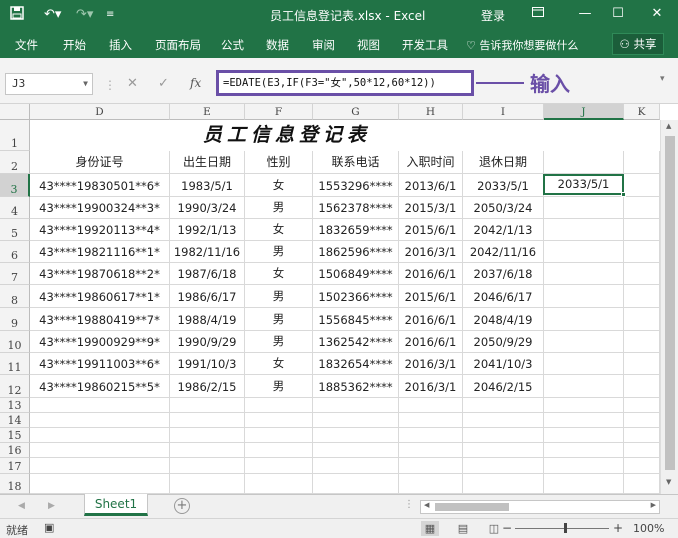  I want to click on tab-page-layout: 页面布局, so click(178, 45).